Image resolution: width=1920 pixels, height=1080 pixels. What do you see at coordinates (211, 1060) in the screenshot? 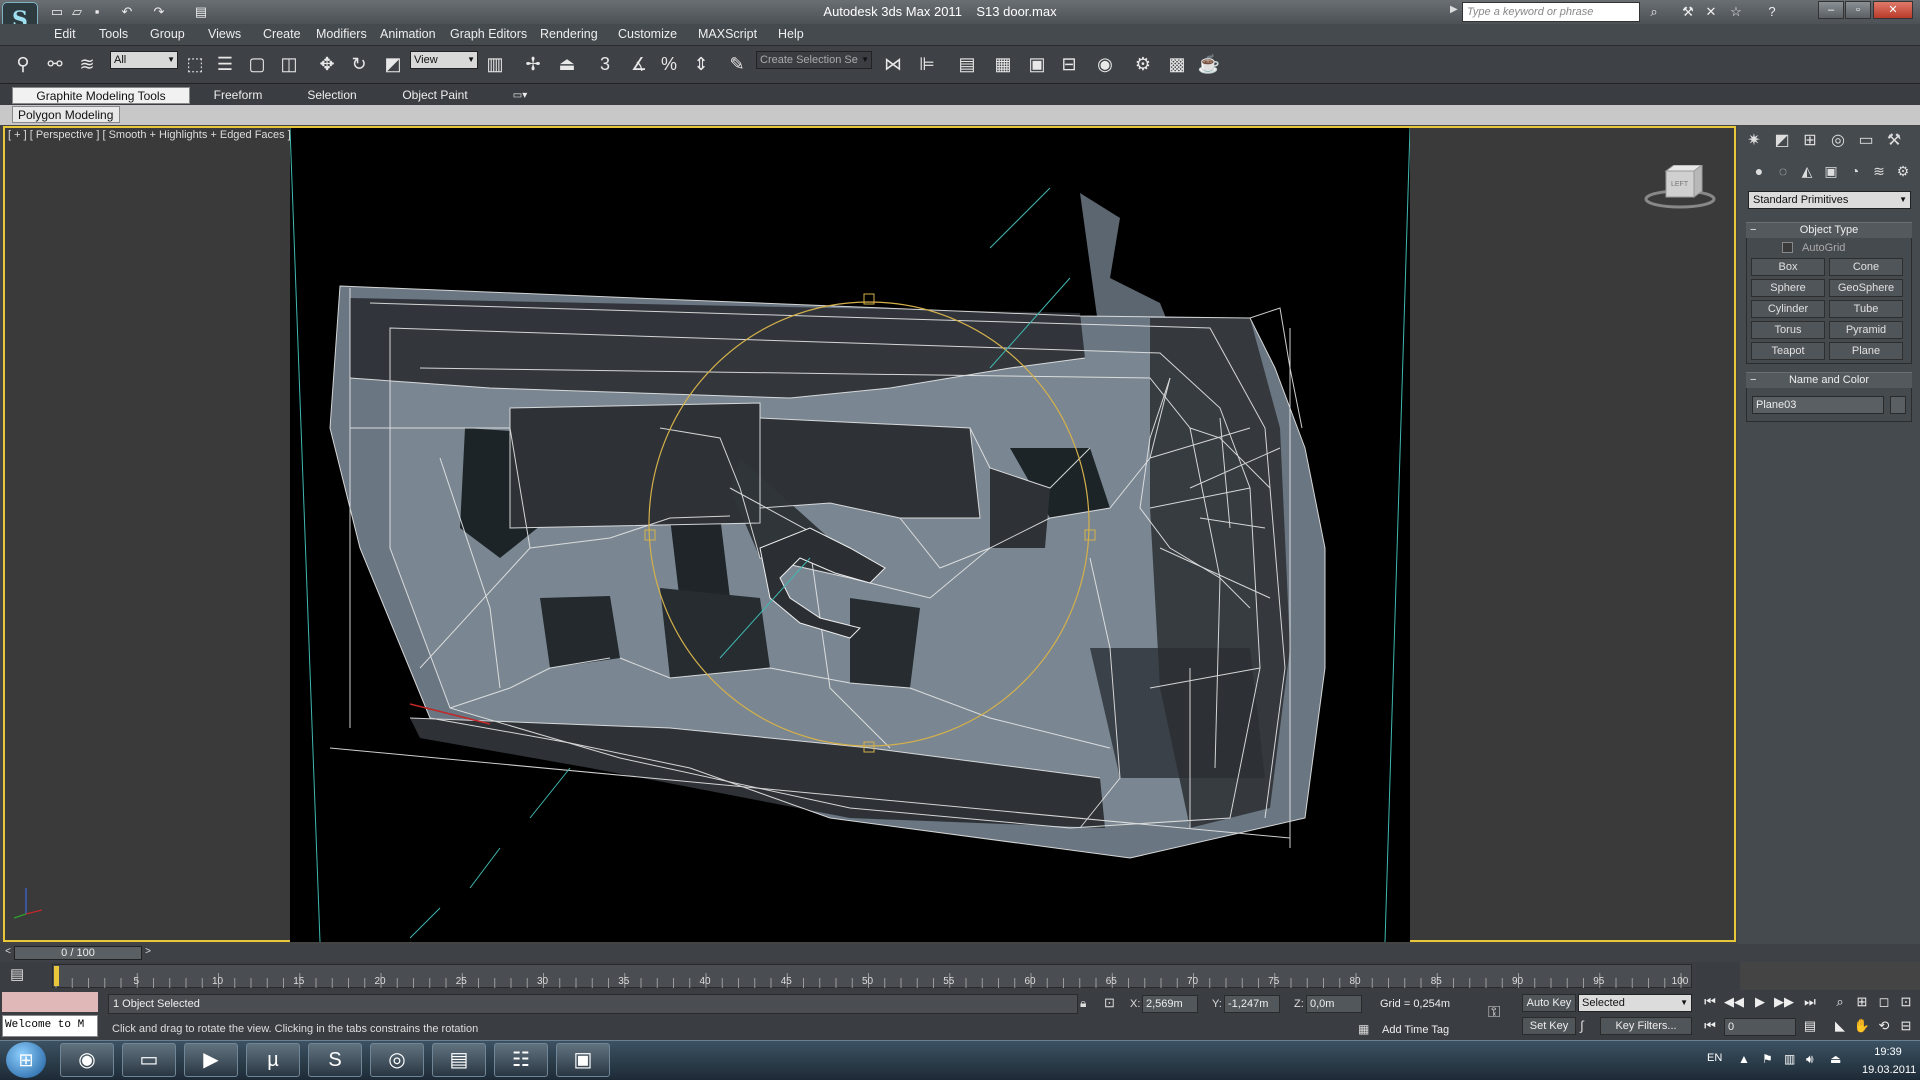
I see `media-player-icon: ▶` at bounding box center [211, 1060].